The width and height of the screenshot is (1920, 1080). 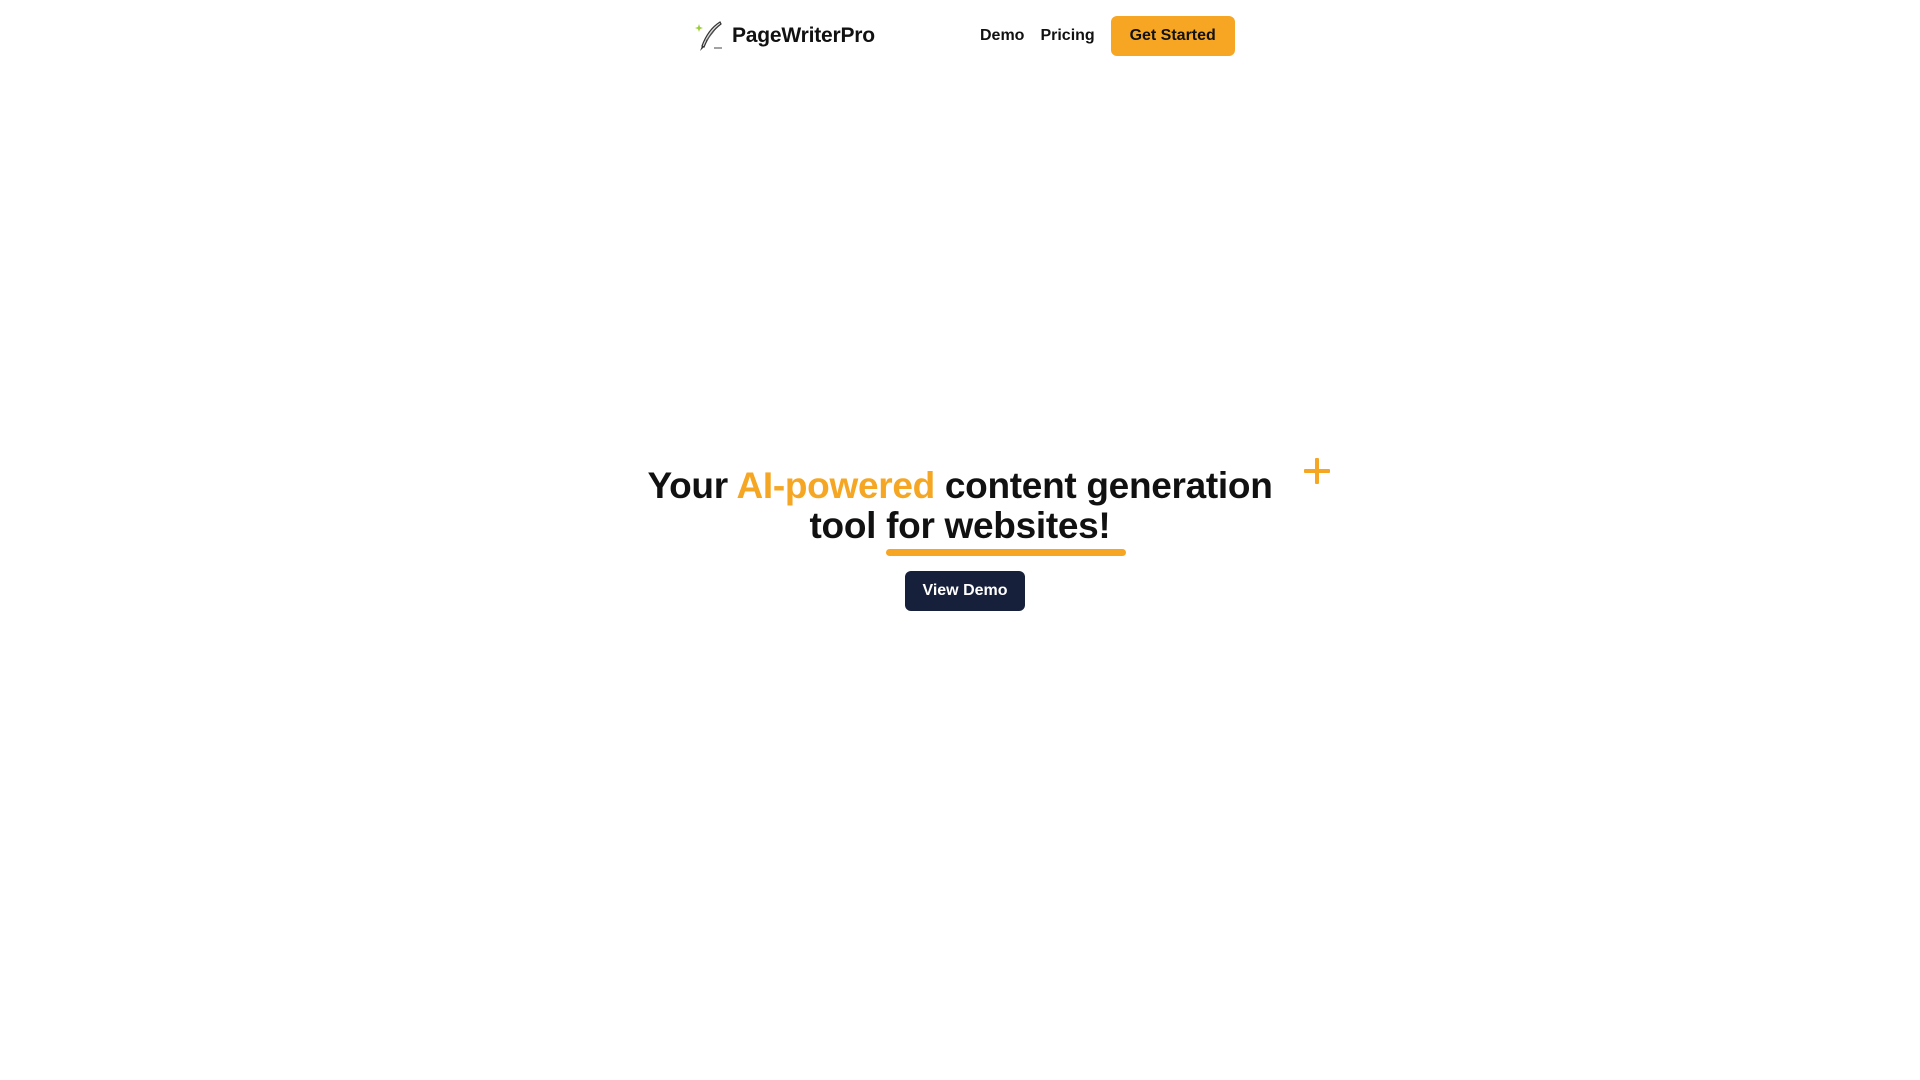 What do you see at coordinates (1317, 471) in the screenshot?
I see `plus-sparkle-icon` at bounding box center [1317, 471].